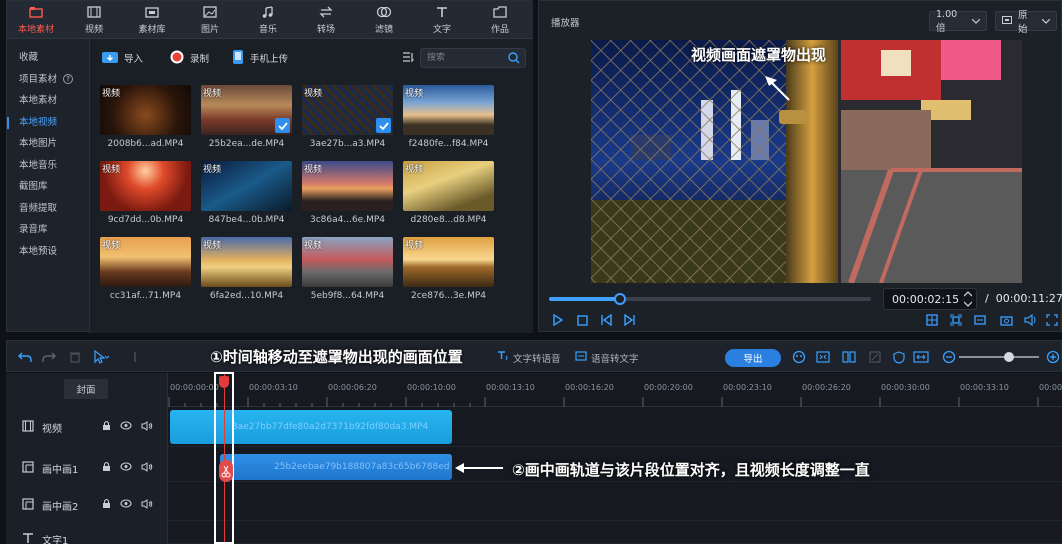  Describe the element at coordinates (326, 20) in the screenshot. I see `tab-transition: 转场` at that location.